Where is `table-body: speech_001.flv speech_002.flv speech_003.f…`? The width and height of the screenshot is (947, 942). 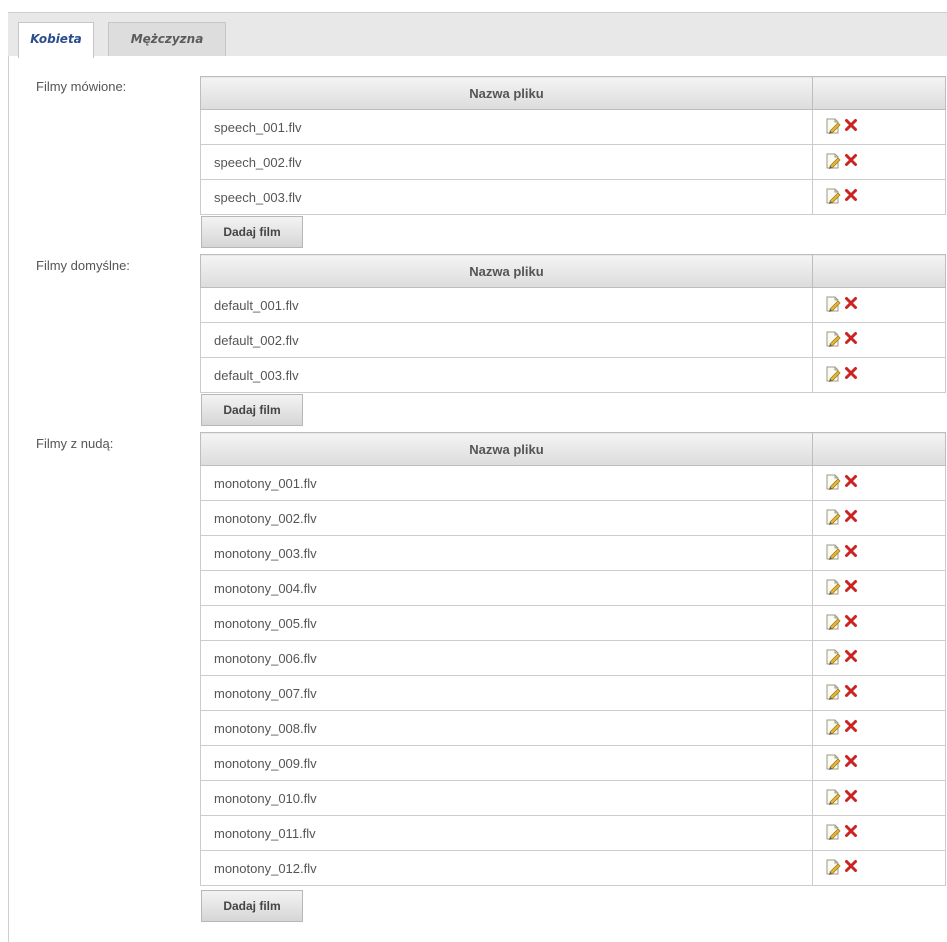 table-body: speech_001.flv speech_002.flv speech_003.f… is located at coordinates (573, 162).